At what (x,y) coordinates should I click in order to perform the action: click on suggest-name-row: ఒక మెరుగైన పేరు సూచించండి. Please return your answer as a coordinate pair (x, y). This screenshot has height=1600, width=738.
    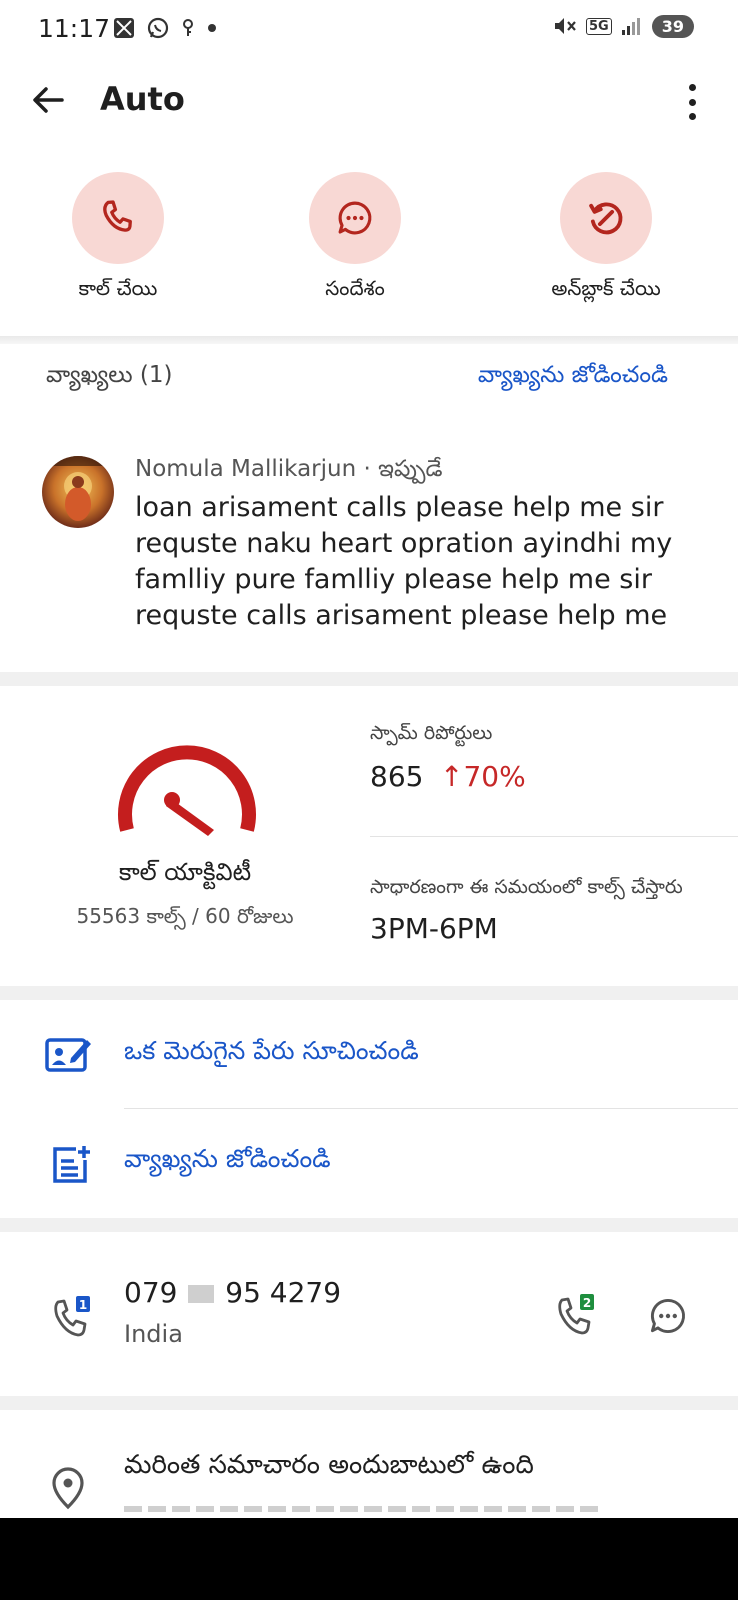
    Looking at the image, I should click on (369, 1057).